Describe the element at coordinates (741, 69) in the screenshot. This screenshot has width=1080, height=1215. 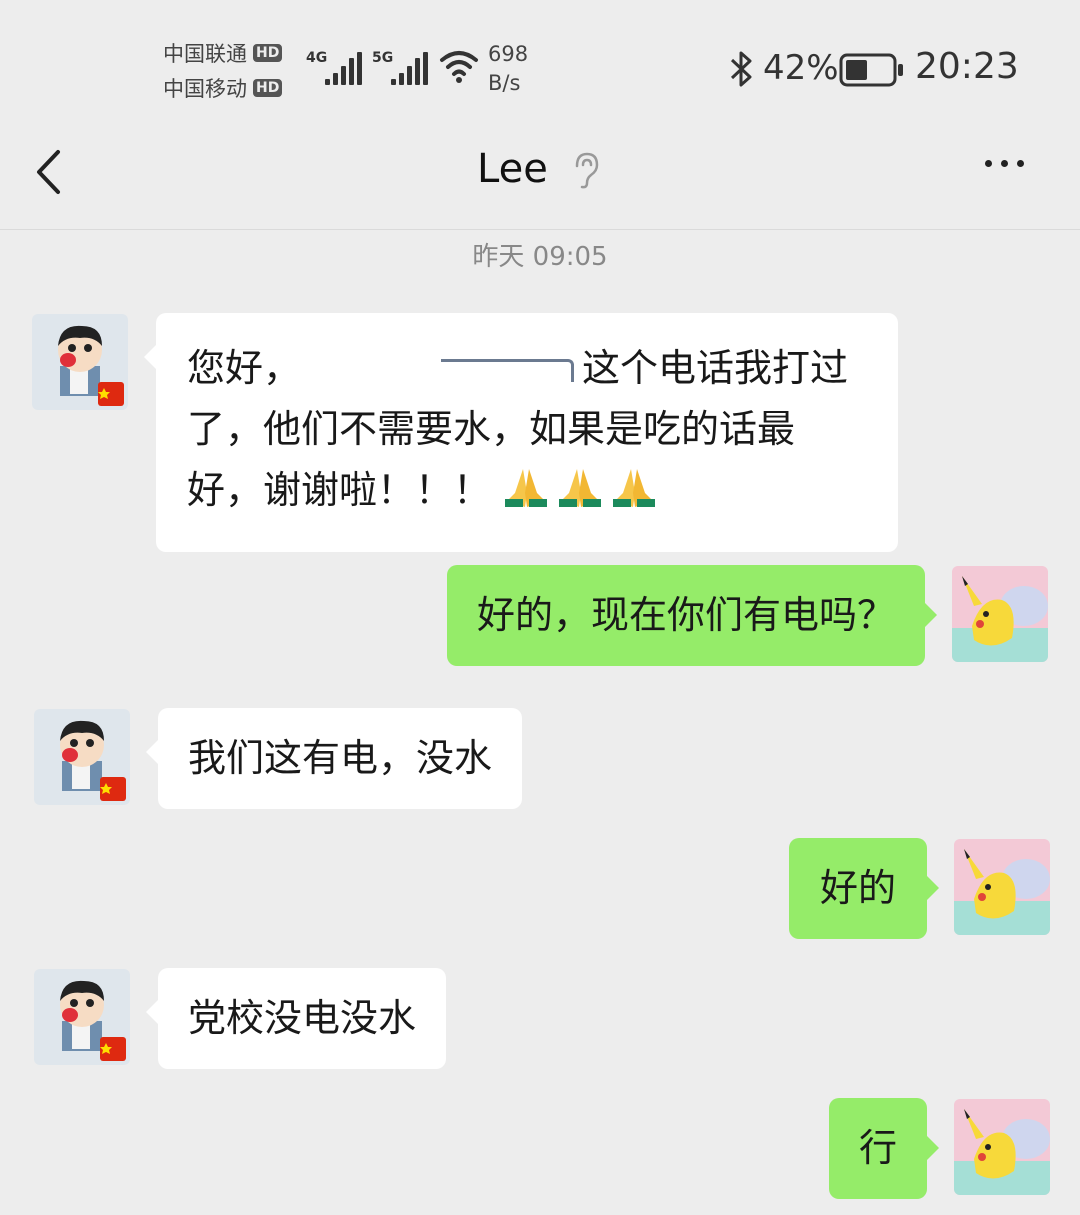
I see `bluetooth-icon` at that location.